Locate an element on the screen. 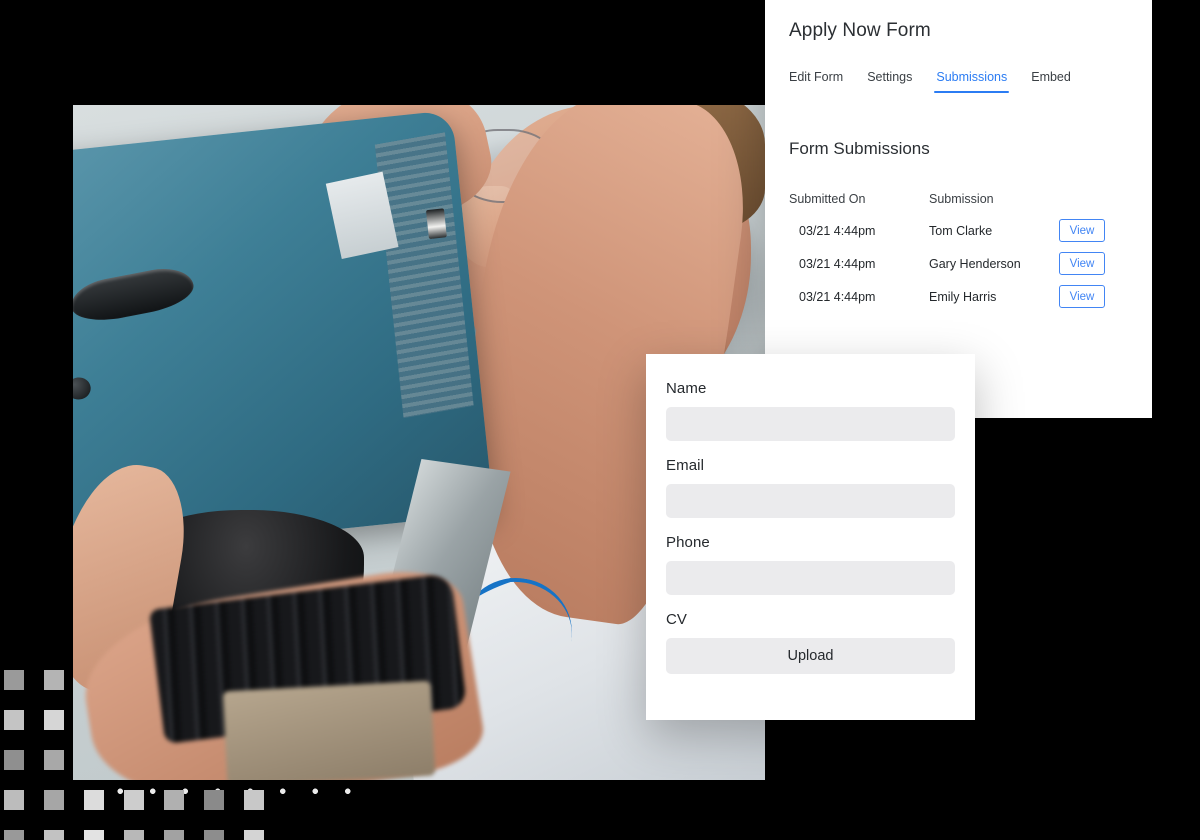 The width and height of the screenshot is (1200, 840). tab-submissions: Submissions is located at coordinates (972, 81).